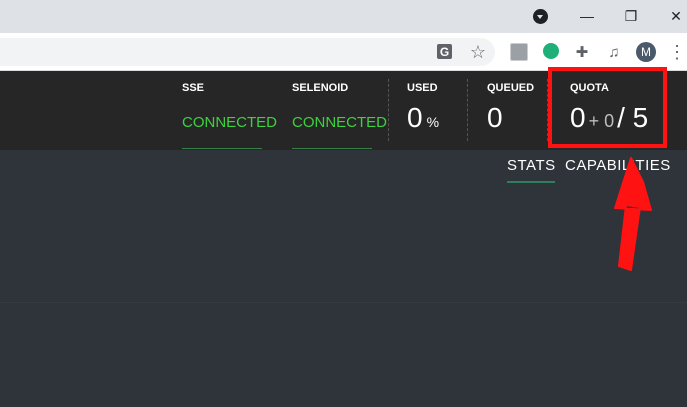 The height and width of the screenshot is (407, 687). I want to click on active-tab-indicator, so click(531, 182).